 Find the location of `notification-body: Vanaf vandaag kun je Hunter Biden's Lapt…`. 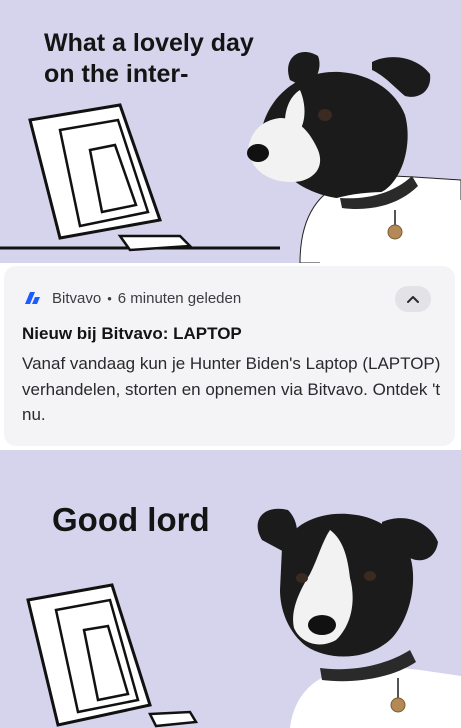

notification-body: Vanaf vandaag kun je Hunter Biden's Lapt… is located at coordinates (231, 389).